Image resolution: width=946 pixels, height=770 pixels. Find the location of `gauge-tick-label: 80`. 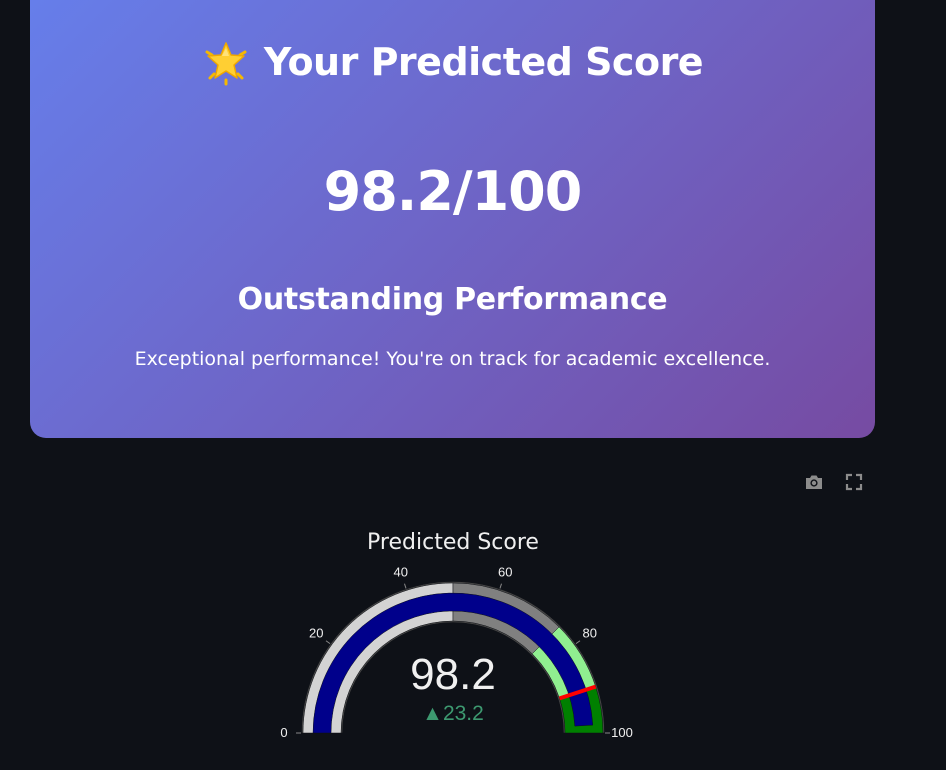

gauge-tick-label: 80 is located at coordinates (589, 633).